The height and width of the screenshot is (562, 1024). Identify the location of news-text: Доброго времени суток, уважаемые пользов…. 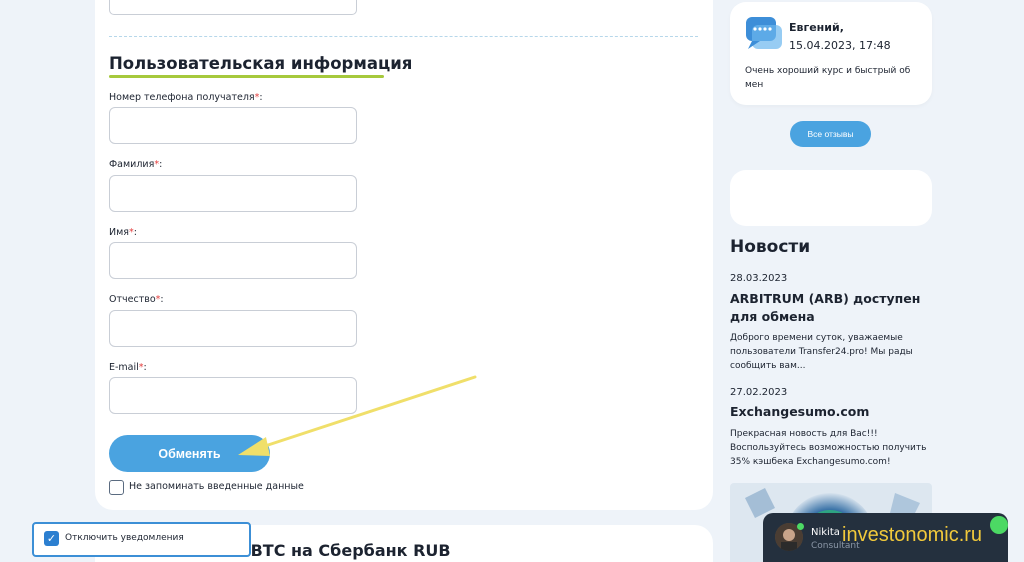
(821, 352).